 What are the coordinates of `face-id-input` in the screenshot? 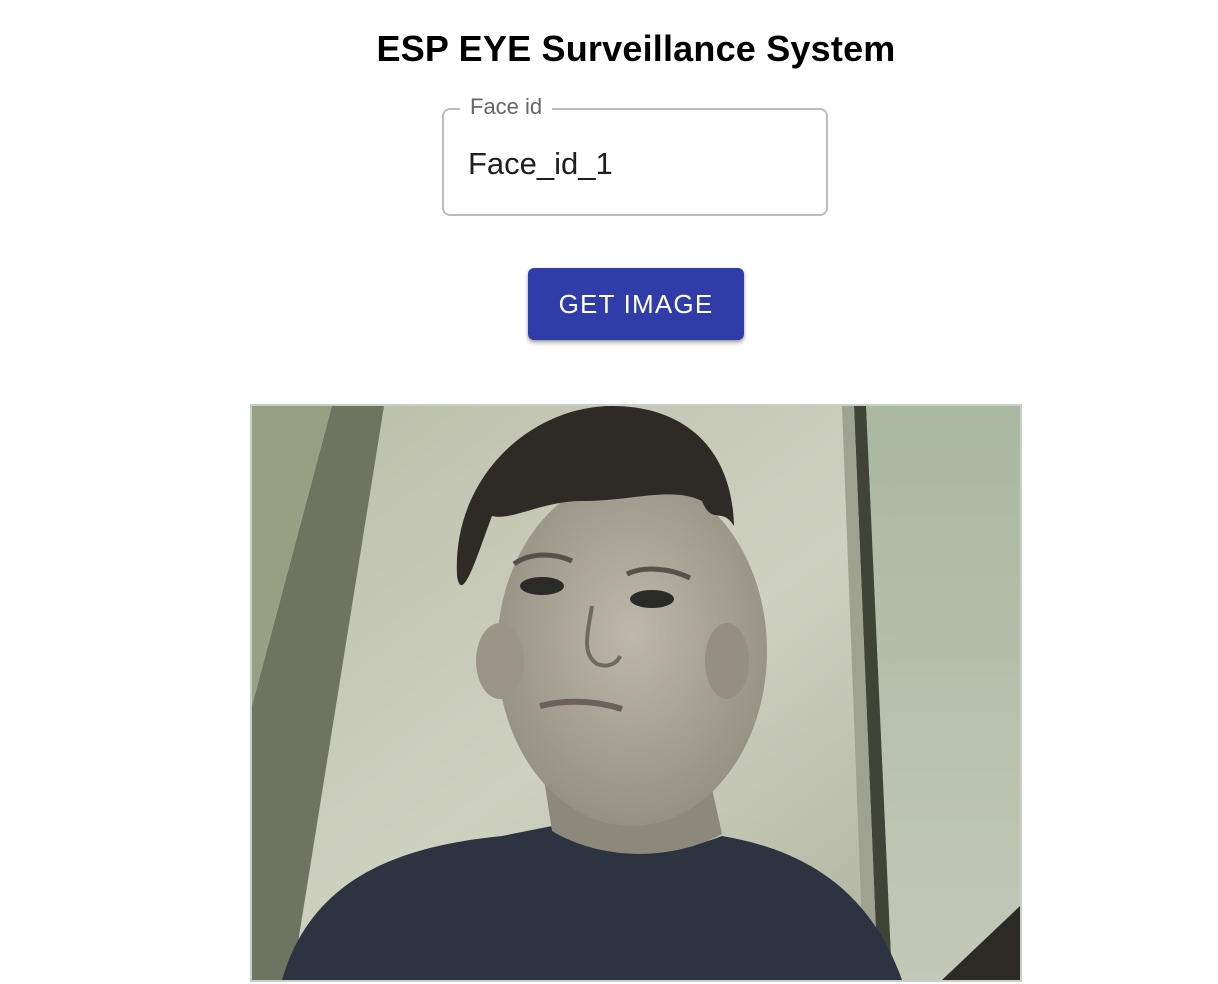 It's located at (638, 164).